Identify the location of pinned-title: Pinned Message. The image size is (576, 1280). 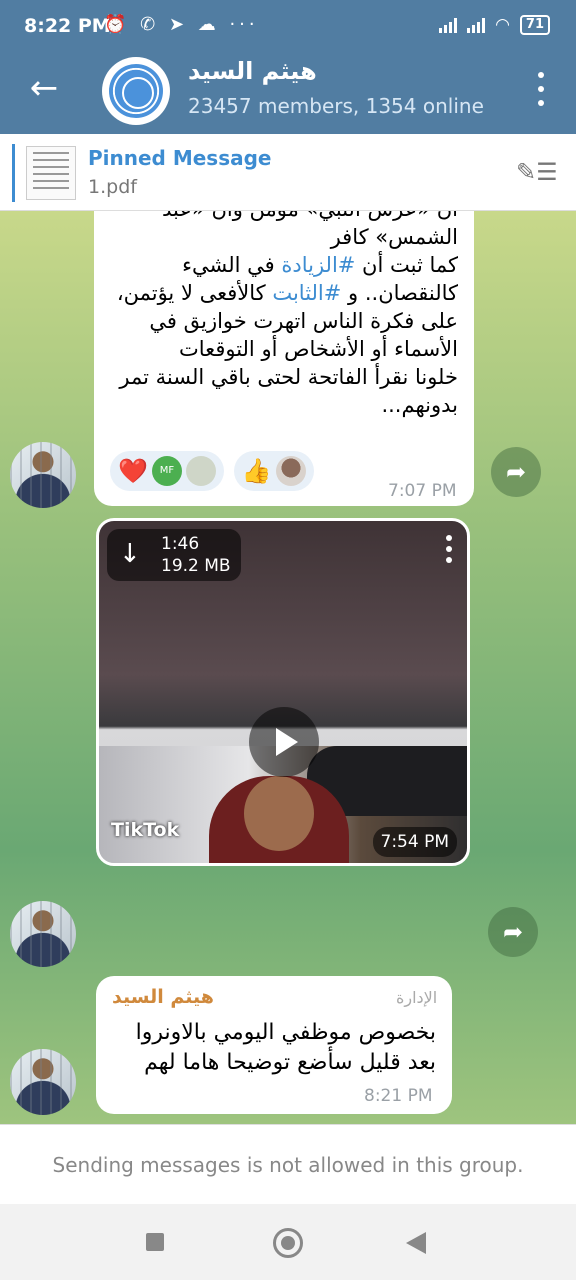
(180, 158).